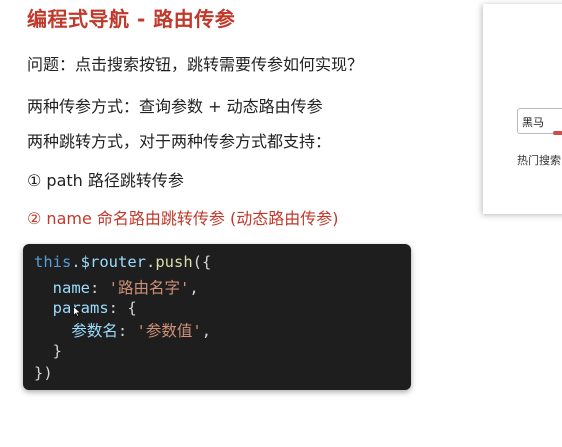 This screenshot has width=562, height=447. What do you see at coordinates (43, 373) in the screenshot?
I see `code-line: })` at bounding box center [43, 373].